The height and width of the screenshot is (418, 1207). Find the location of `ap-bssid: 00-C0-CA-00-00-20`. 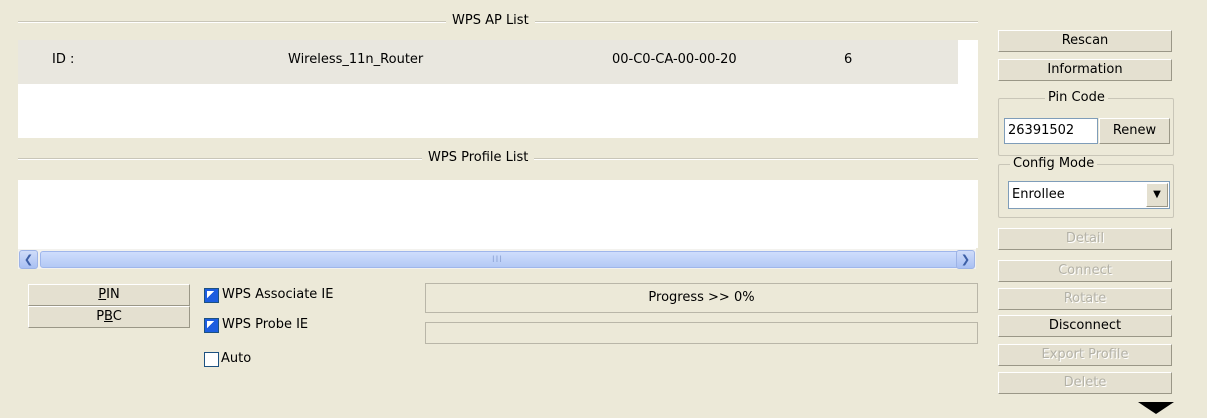

ap-bssid: 00-C0-CA-00-00-20 is located at coordinates (674, 59).